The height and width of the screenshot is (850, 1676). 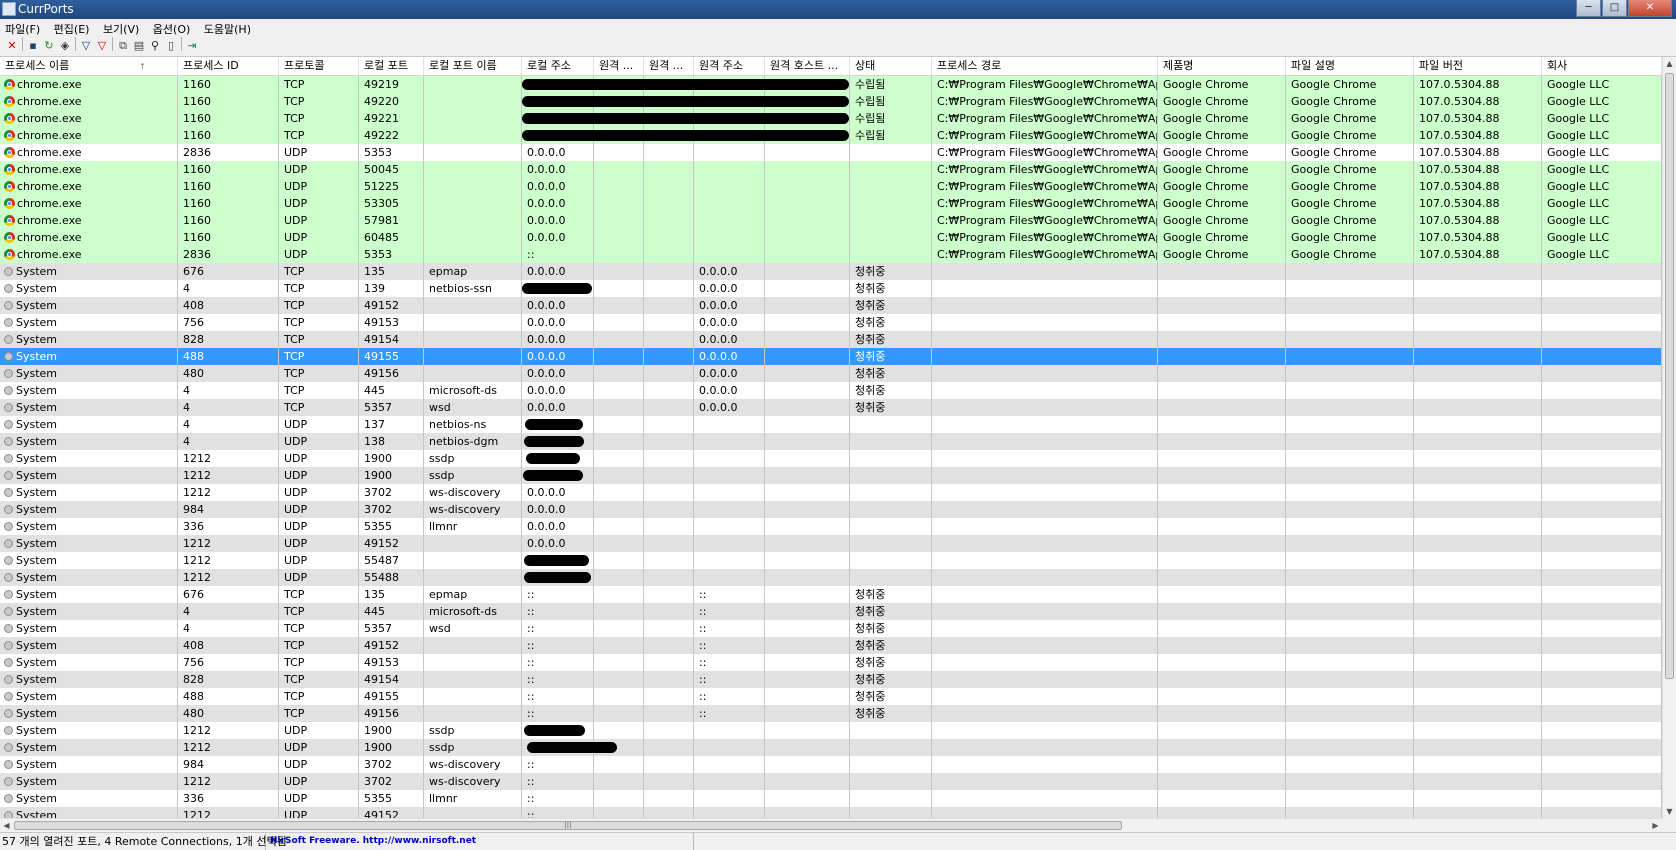 What do you see at coordinates (831, 322) in the screenshot?
I see `table-row: System 756 TCP 49153 0.0.0.0 0.0.0.0 청취중` at bounding box center [831, 322].